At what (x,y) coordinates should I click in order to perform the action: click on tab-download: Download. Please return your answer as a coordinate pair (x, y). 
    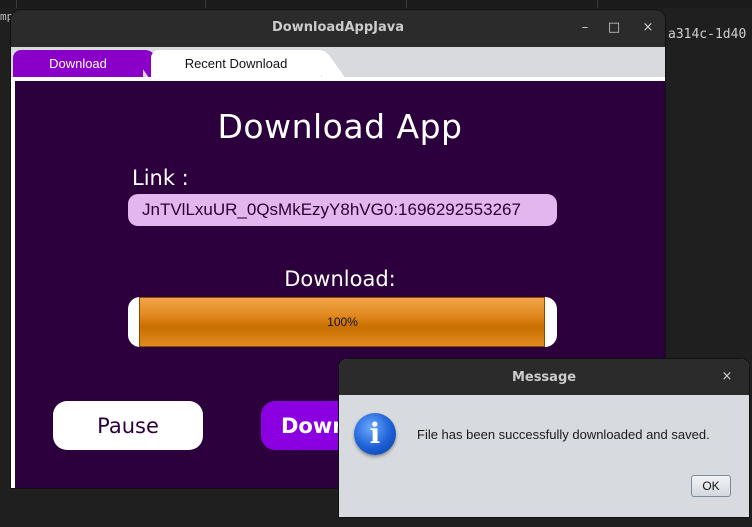
    Looking at the image, I should click on (78, 63).